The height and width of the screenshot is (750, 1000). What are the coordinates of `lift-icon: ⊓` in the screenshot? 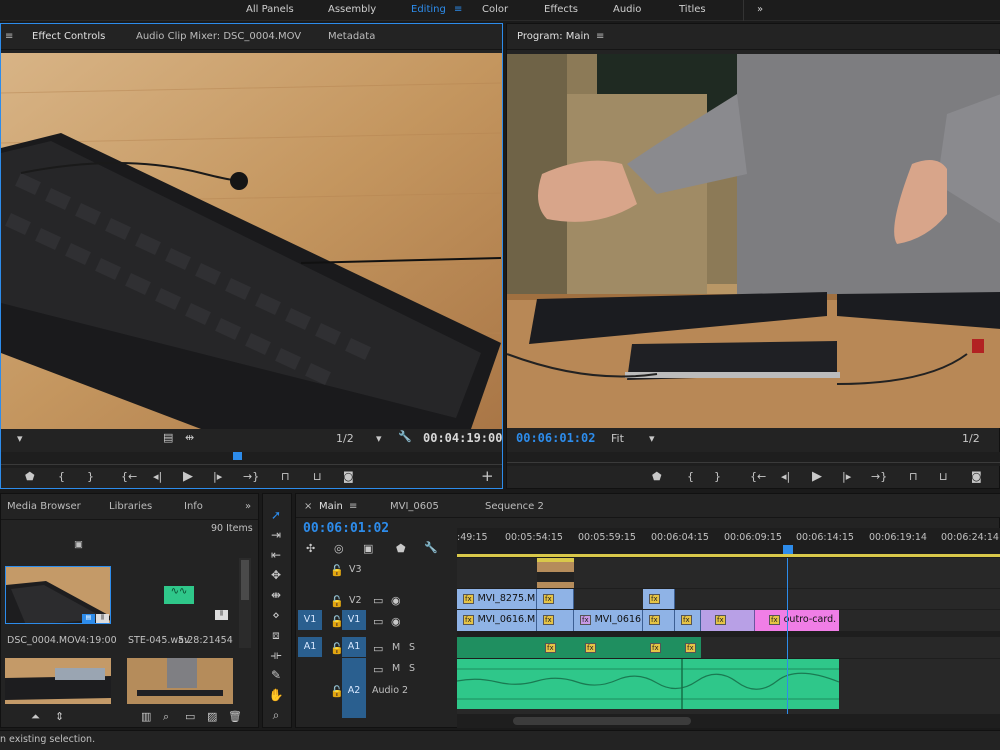 It's located at (913, 476).